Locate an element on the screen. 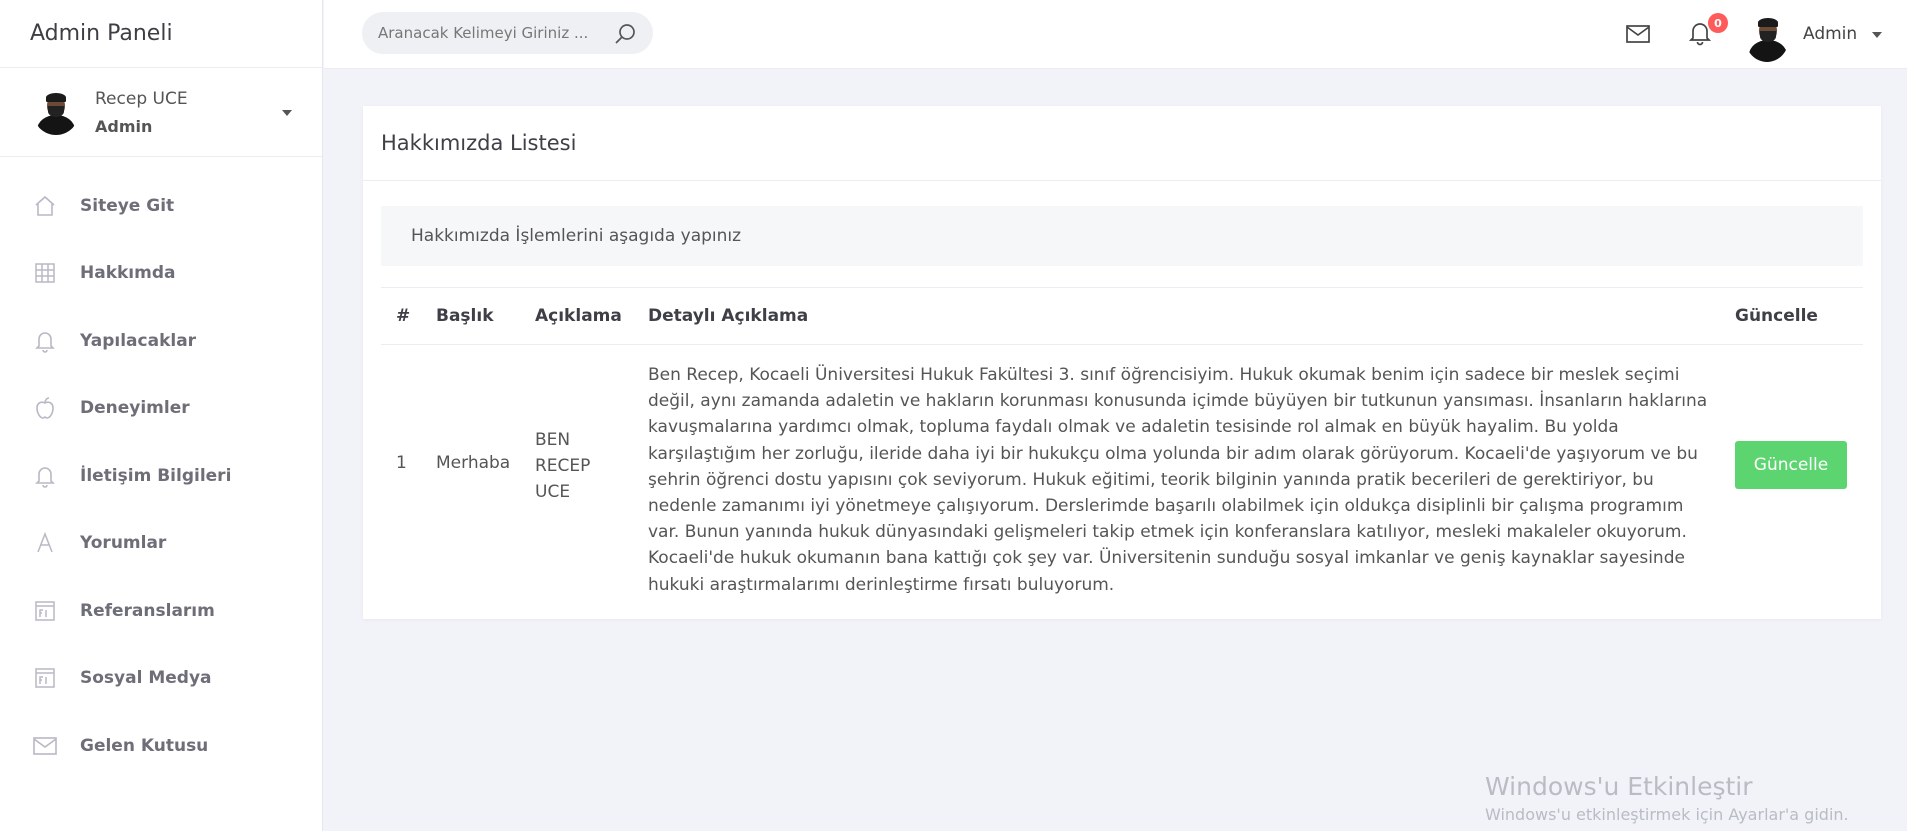 The width and height of the screenshot is (1907, 831). sidebar-item-referanslarim: Referanslarım is located at coordinates (161, 611).